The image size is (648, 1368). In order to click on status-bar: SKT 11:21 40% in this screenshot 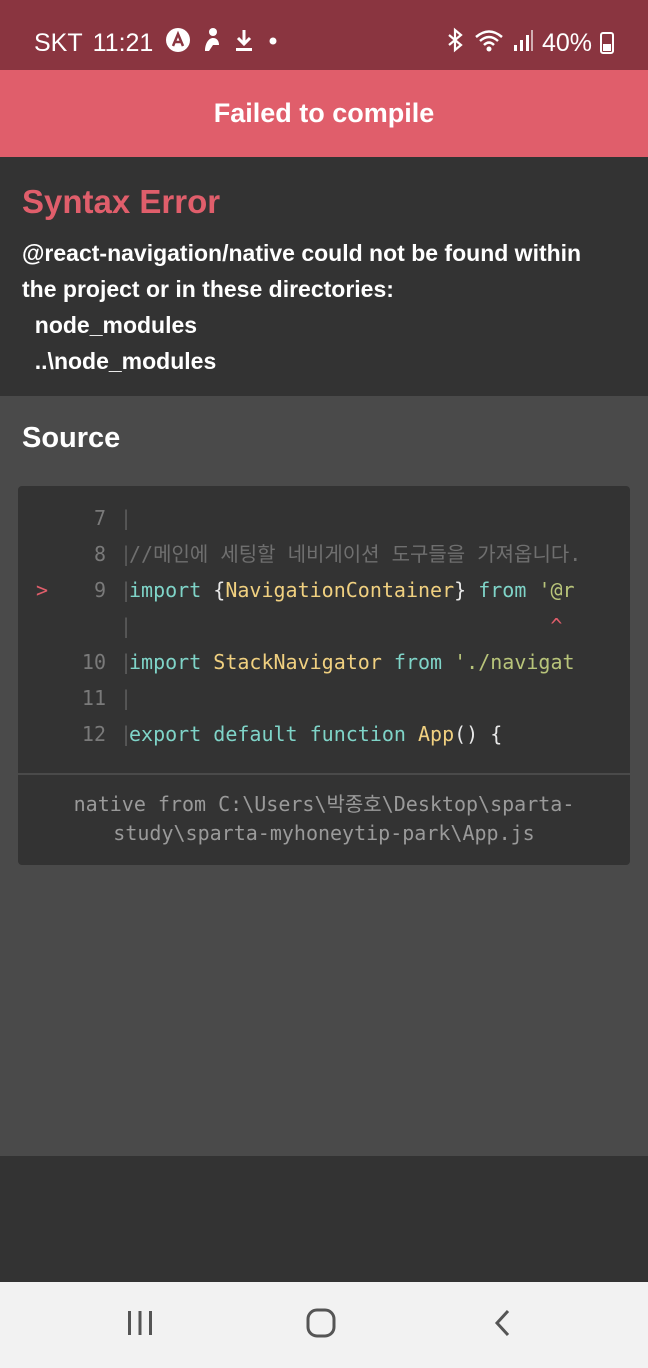, I will do `click(324, 35)`.